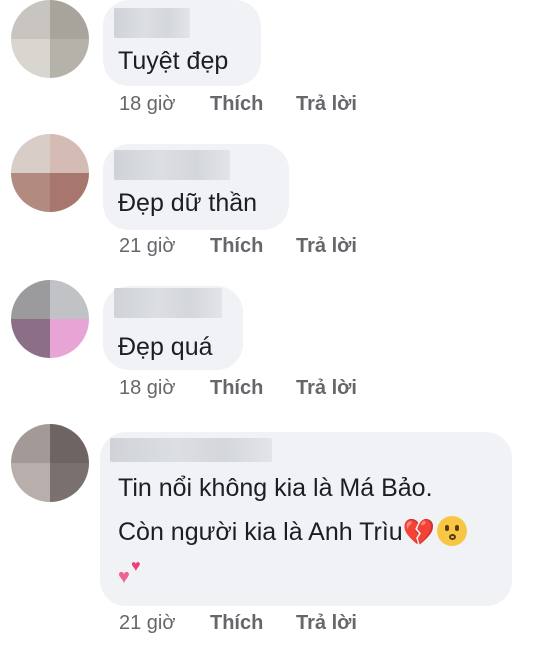 The height and width of the screenshot is (653, 540). What do you see at coordinates (165, 347) in the screenshot?
I see `comment-text: Đẹp quá` at bounding box center [165, 347].